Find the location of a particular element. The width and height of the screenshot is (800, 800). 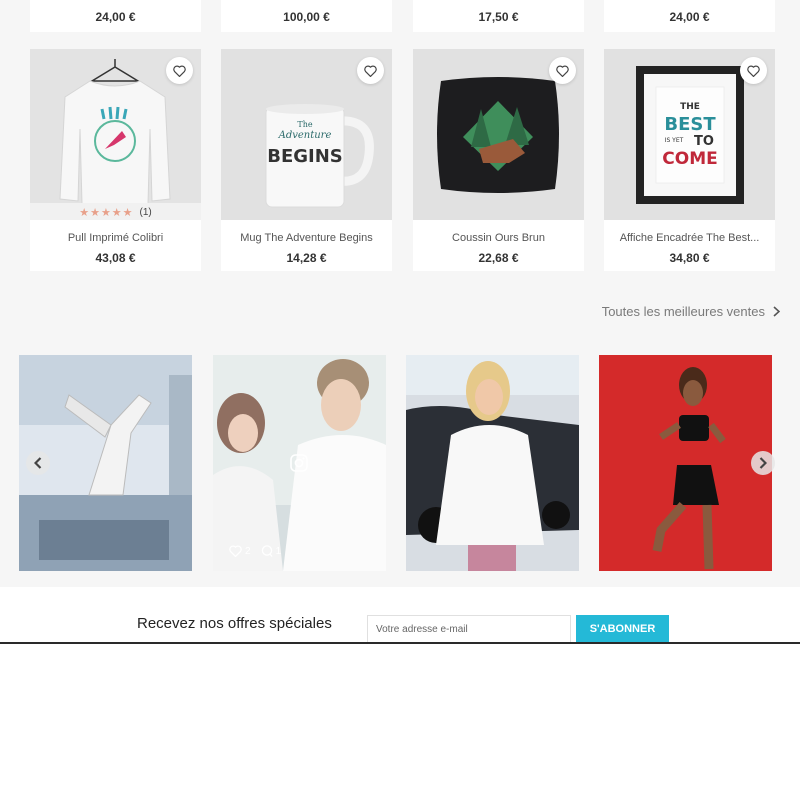

carousel-prev-button is located at coordinates (38, 463).